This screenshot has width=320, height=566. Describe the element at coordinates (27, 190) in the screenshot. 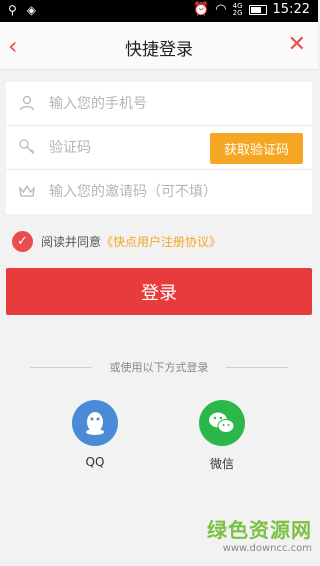

I see `crown-icon` at that location.